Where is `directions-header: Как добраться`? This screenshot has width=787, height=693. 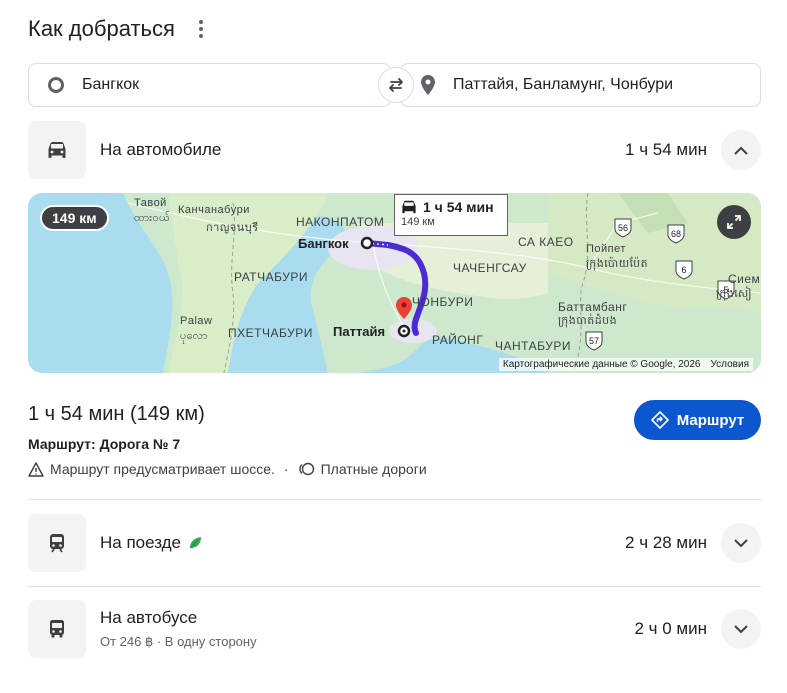
directions-header: Как добраться is located at coordinates (118, 29).